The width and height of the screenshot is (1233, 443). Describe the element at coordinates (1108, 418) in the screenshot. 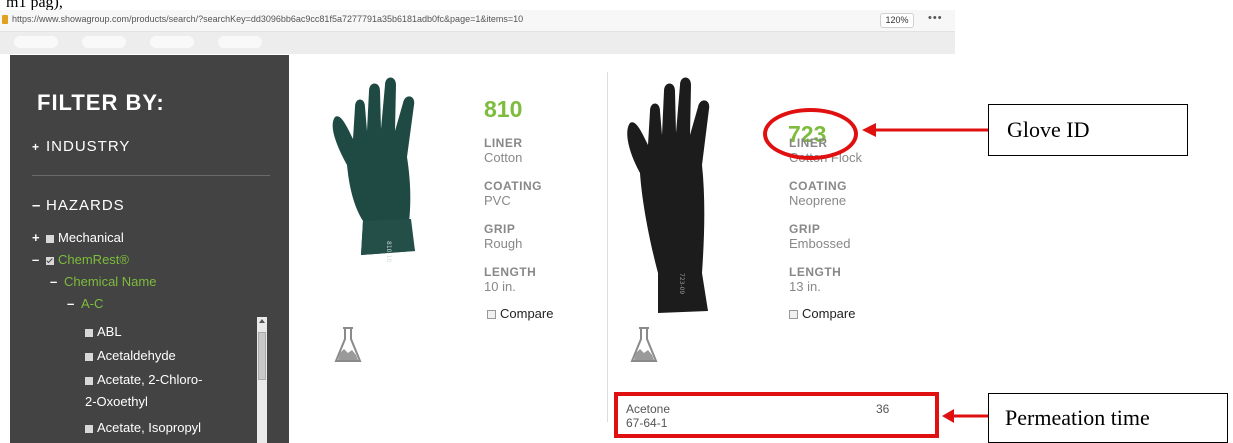

I see `permeation-time-callout: Permeation time` at that location.